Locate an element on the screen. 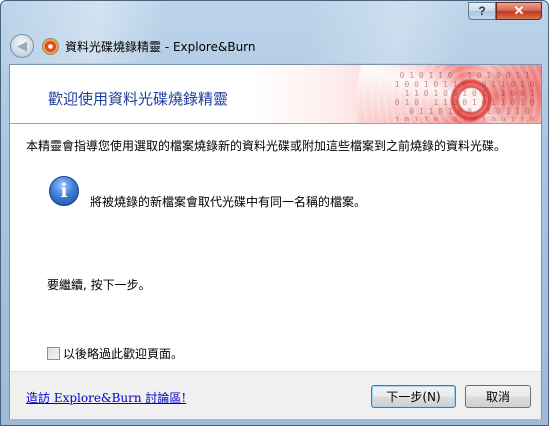  skip-welcome-option: 以後略過此歡迎頁面。 is located at coordinates (115, 353).